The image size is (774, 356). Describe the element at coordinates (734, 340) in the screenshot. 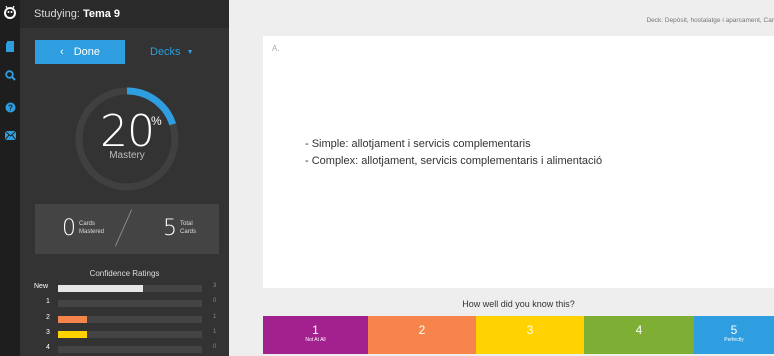

I see `rating-caption: Perfectly` at that location.